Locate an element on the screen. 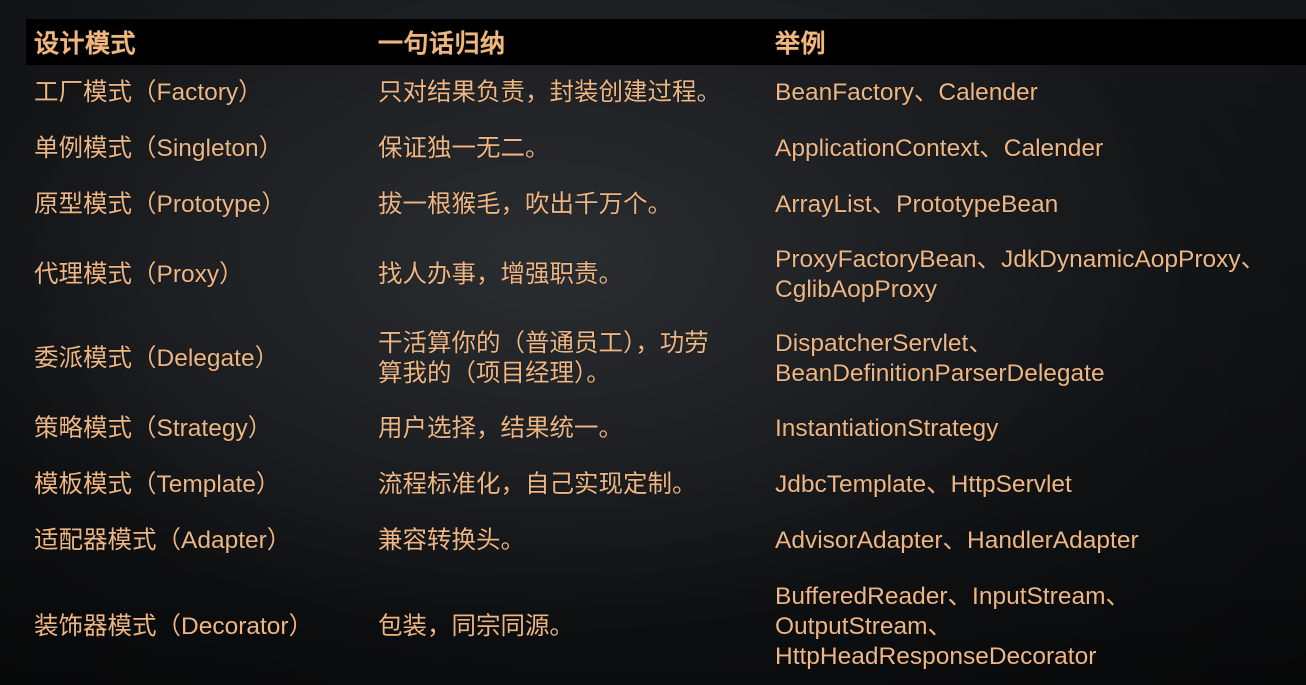 This screenshot has height=685, width=1306. cell-examples: JdbcTemplate、HttpServlet is located at coordinates (923, 485).